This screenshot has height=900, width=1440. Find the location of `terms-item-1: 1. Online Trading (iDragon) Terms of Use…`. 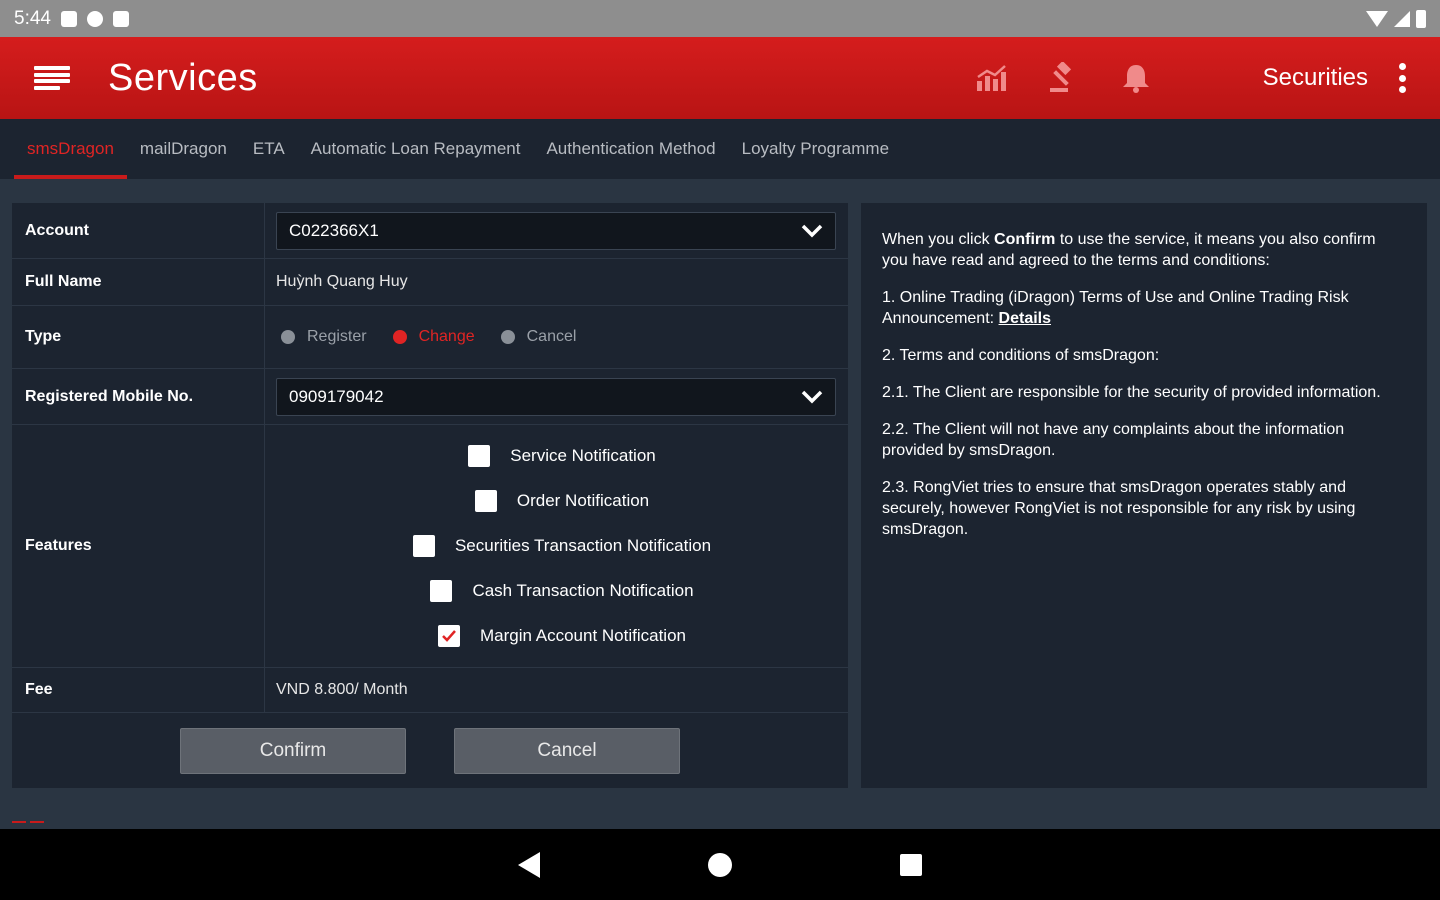

terms-item-1: 1. Online Trading (iDragon) Terms of Use… is located at coordinates (1143, 308).